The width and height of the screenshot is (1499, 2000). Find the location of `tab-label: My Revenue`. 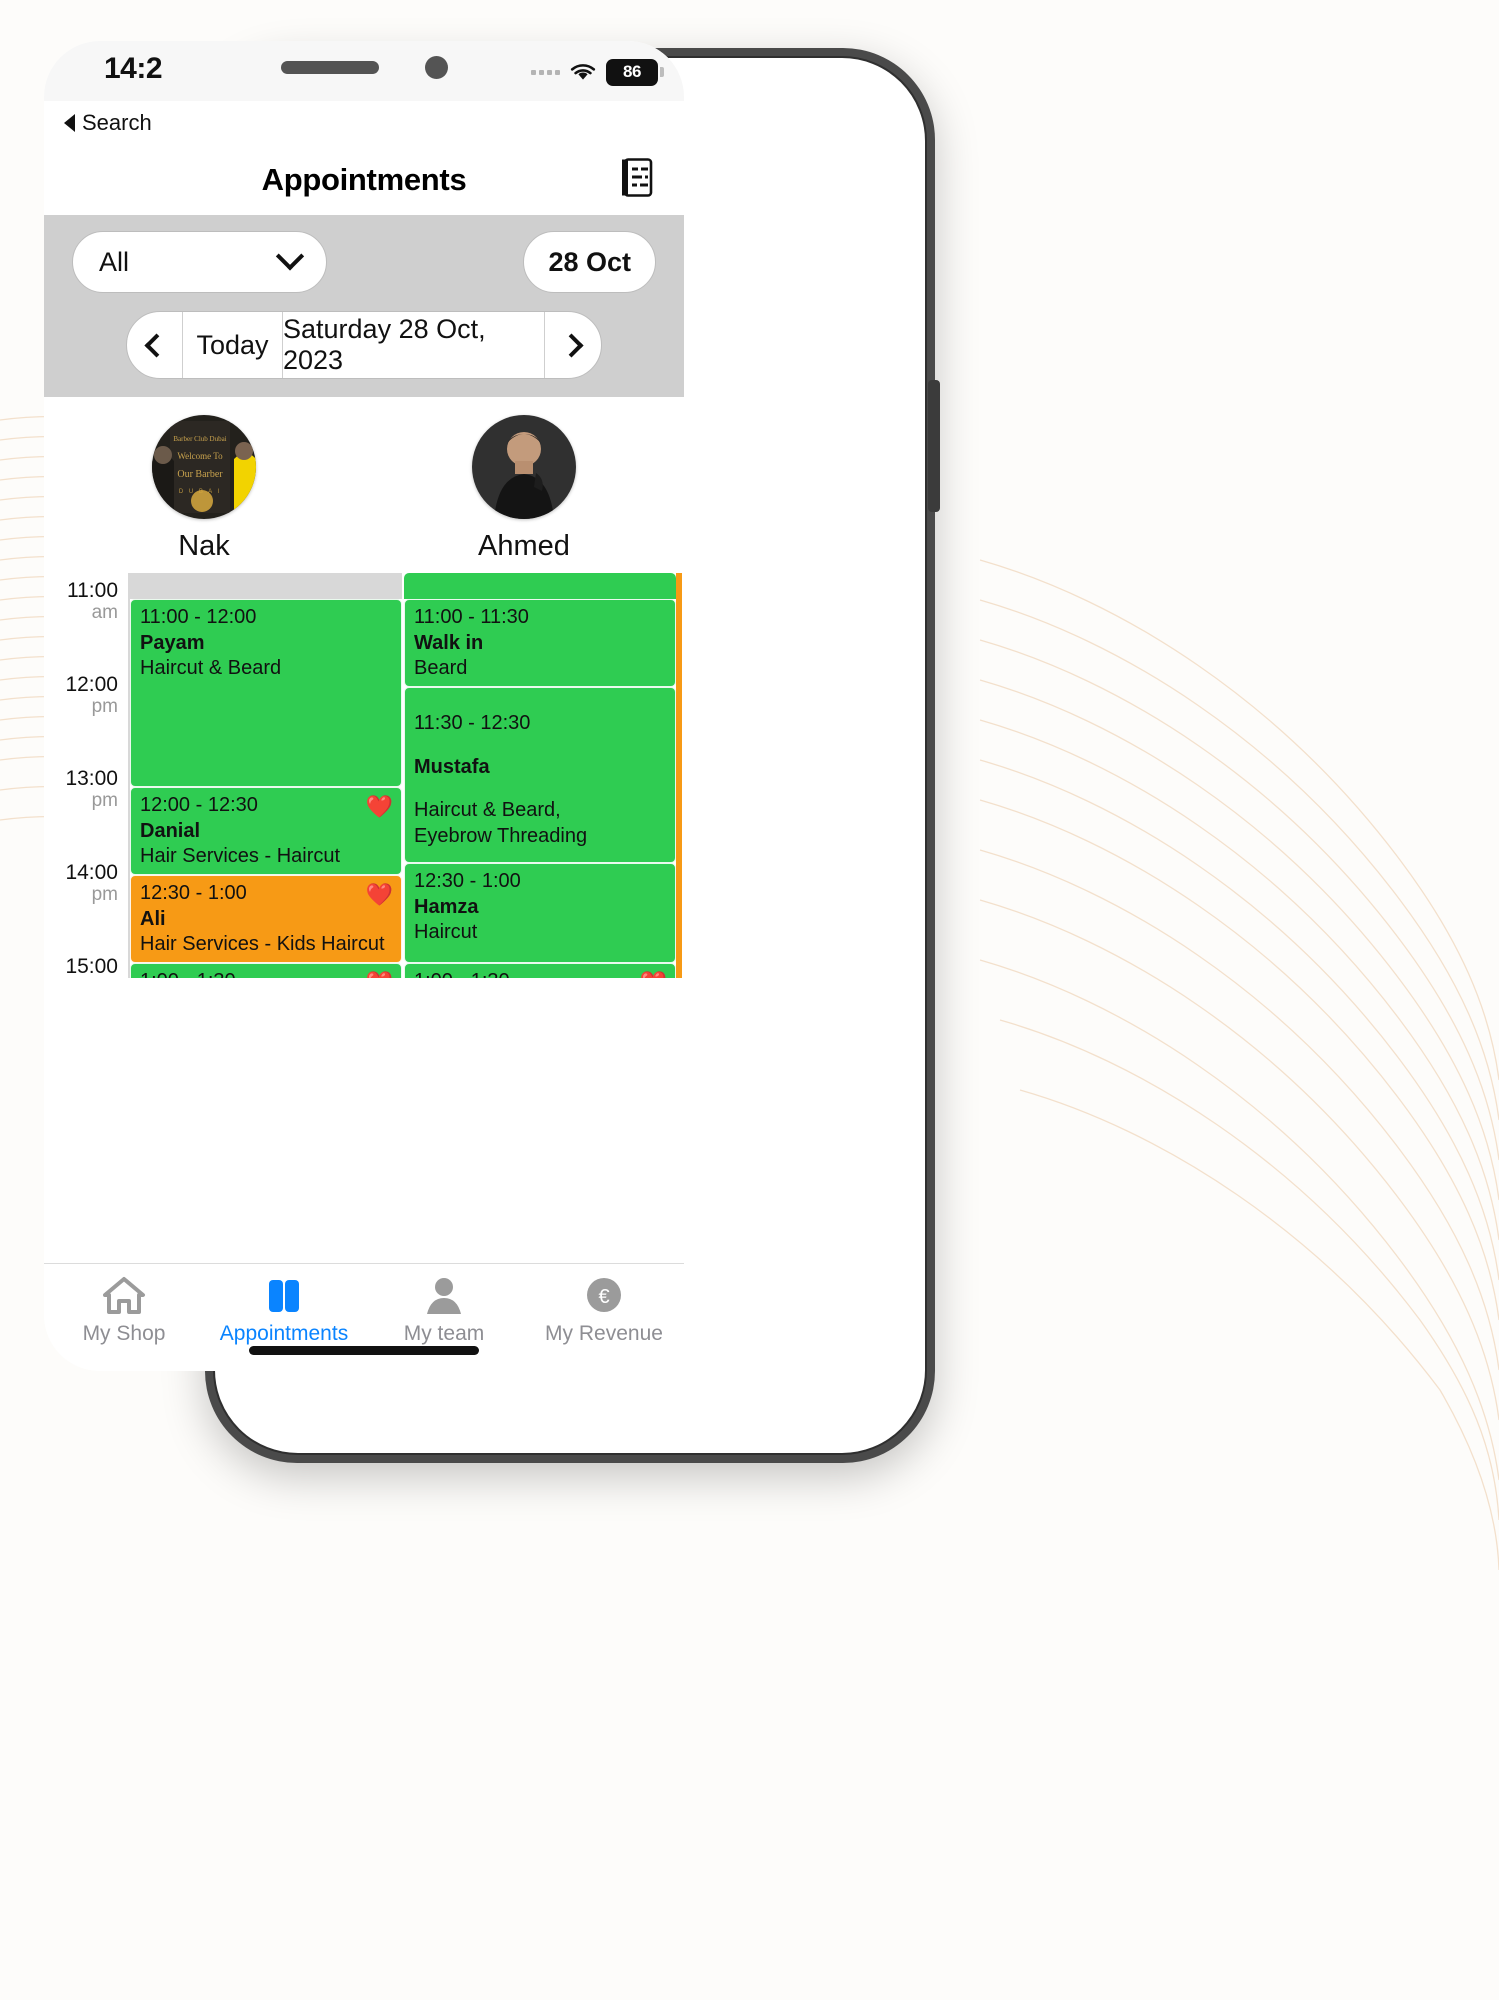

tab-label: My Revenue is located at coordinates (604, 1333).